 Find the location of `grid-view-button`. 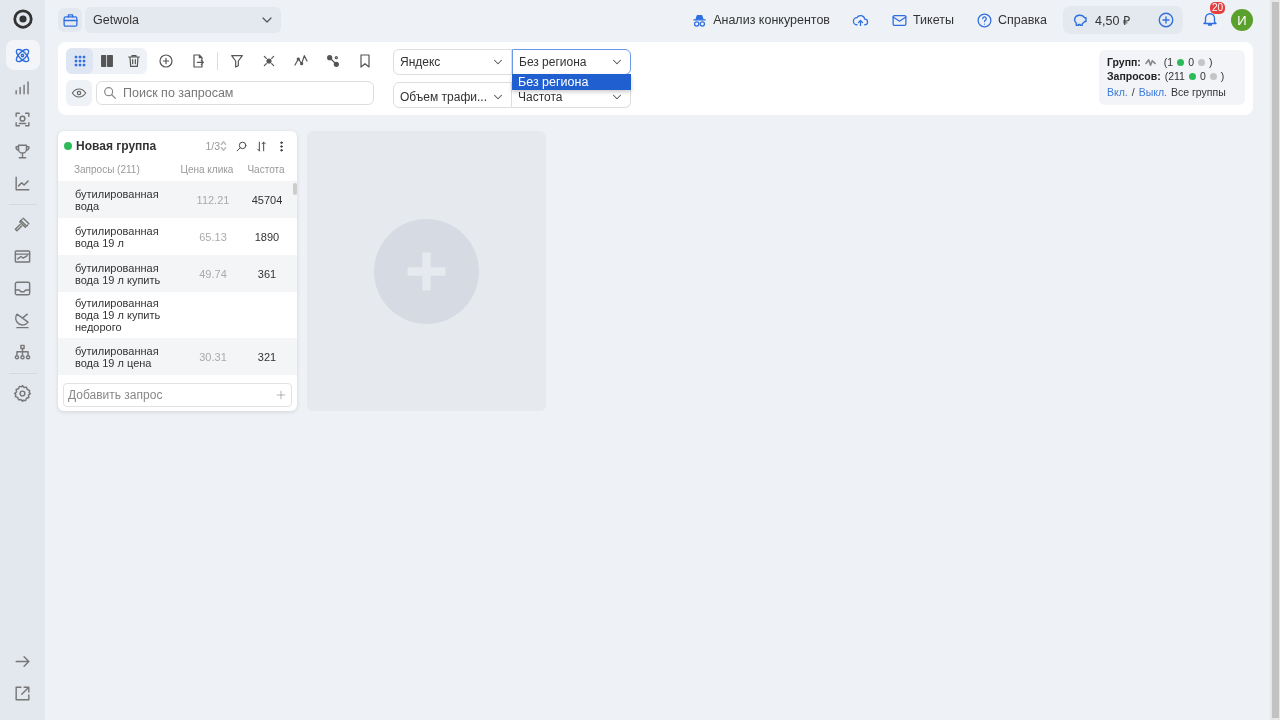

grid-view-button is located at coordinates (79, 61).